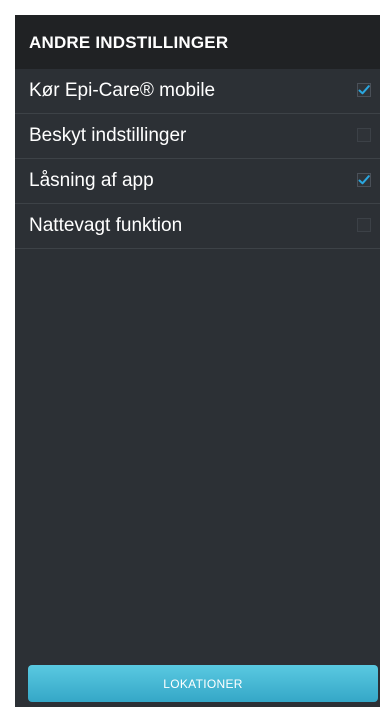  Describe the element at coordinates (91, 180) in the screenshot. I see `setting-label: Låsning af app` at that location.